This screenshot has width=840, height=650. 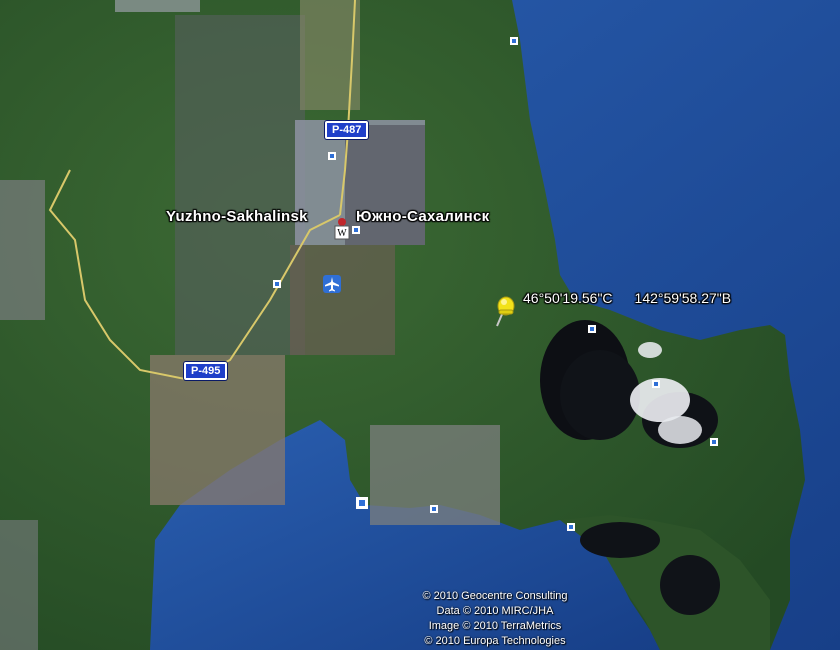 I want to click on placemark-coordinates: 46°50'19.56"С 142°59'58.27"В, so click(x=638, y=298).